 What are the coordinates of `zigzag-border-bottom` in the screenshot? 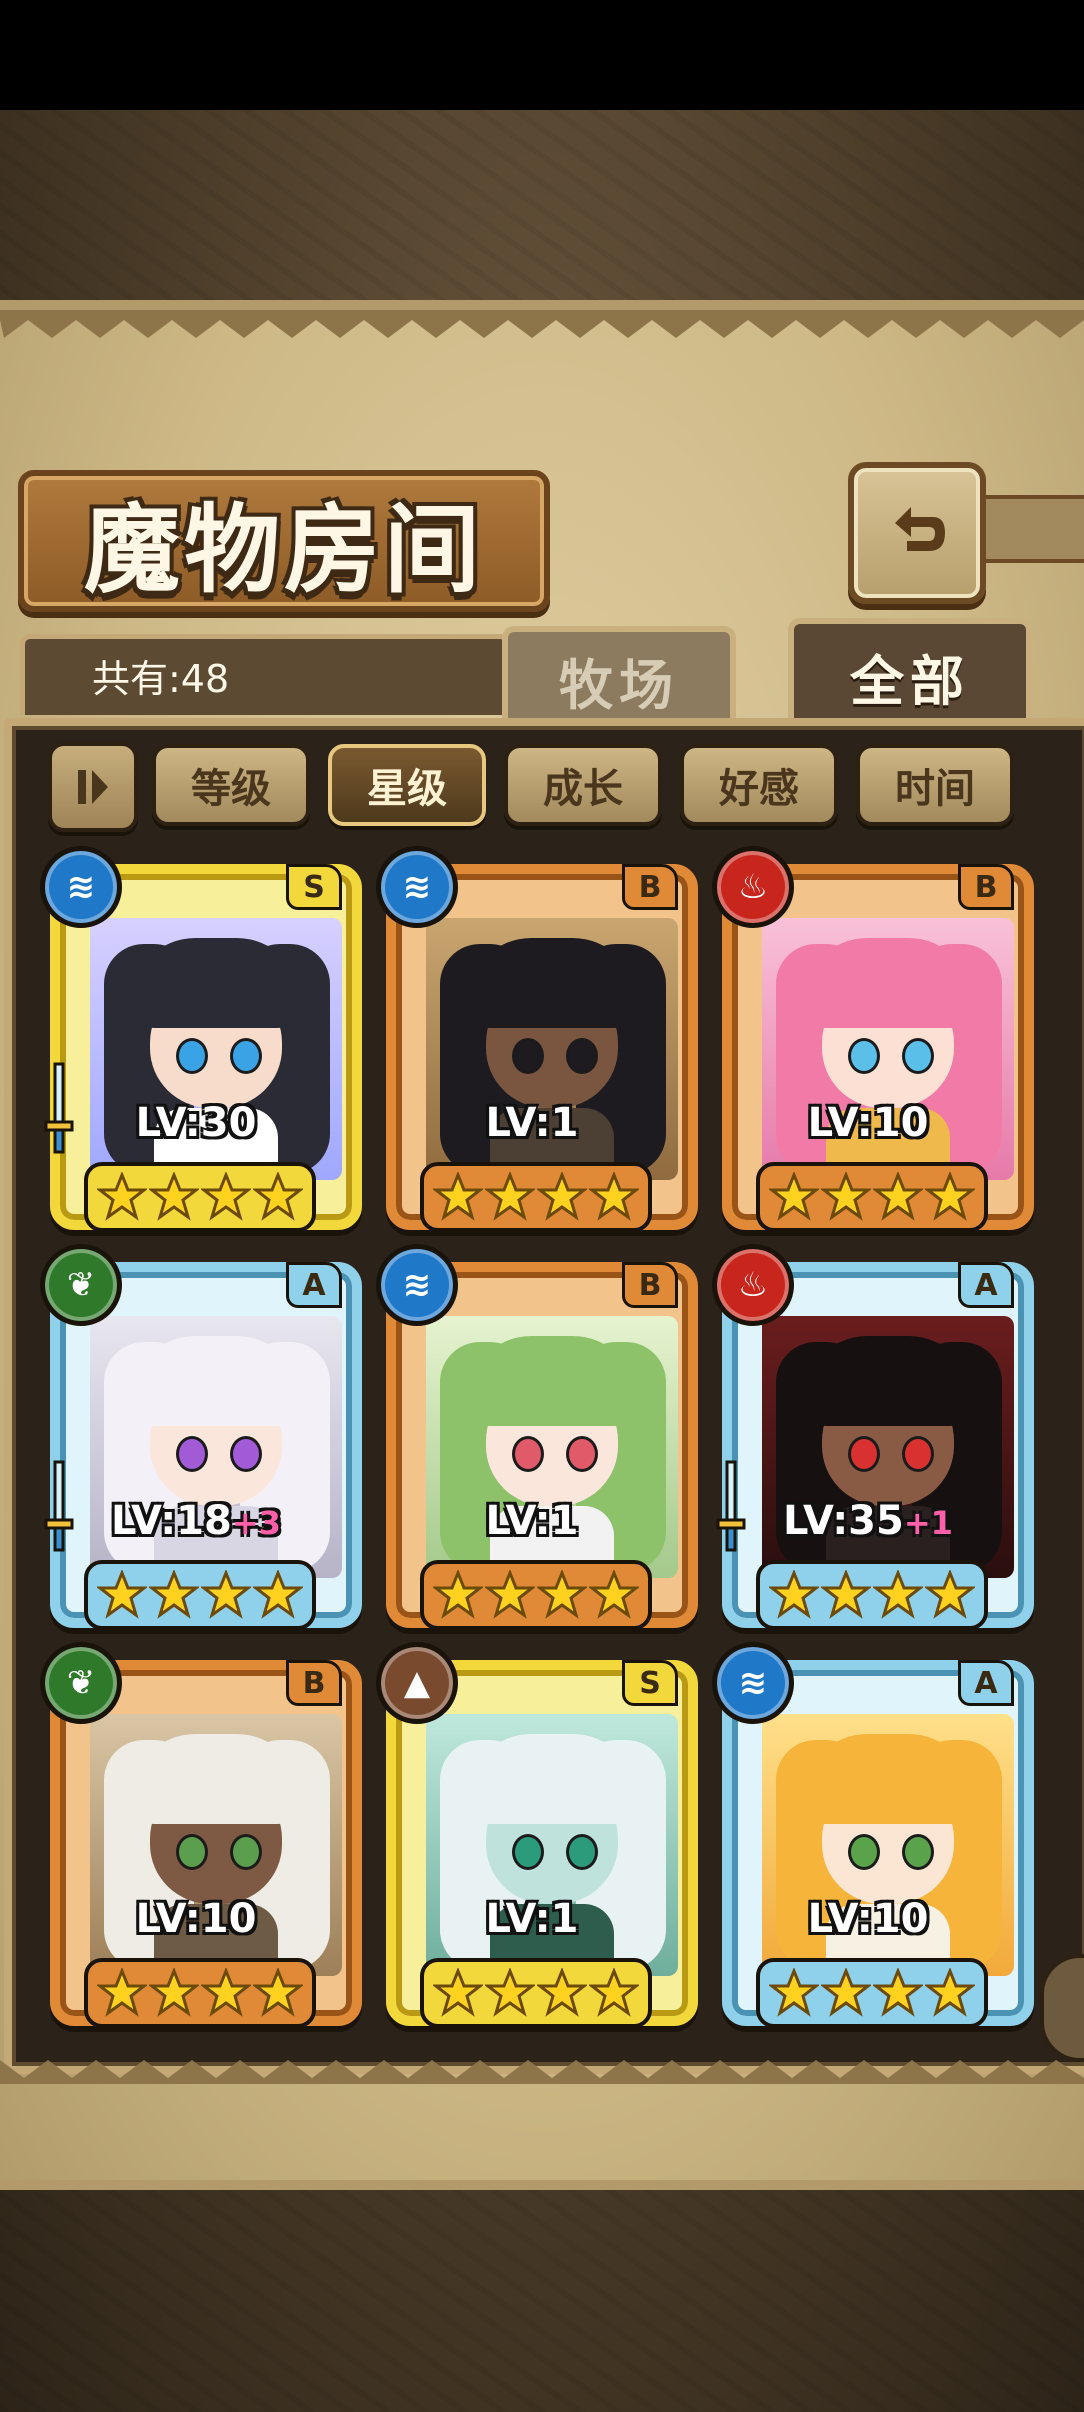 It's located at (542, 2072).